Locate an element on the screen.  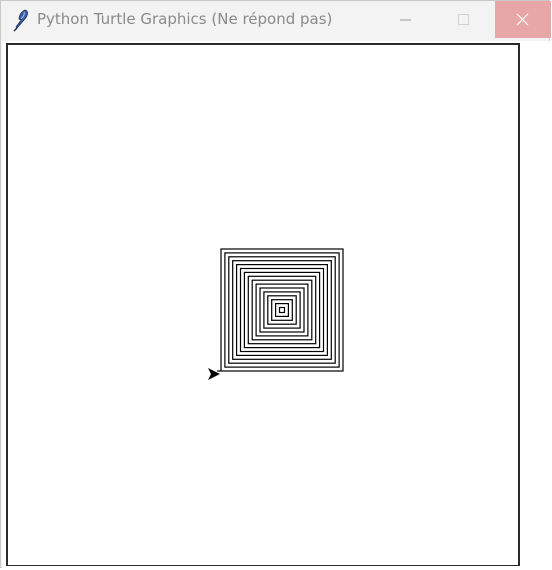
close-icon is located at coordinates (522, 19).